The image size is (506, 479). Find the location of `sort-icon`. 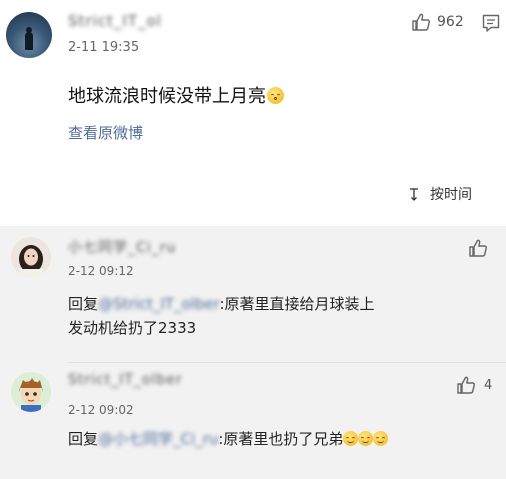

sort-icon is located at coordinates (418, 194).